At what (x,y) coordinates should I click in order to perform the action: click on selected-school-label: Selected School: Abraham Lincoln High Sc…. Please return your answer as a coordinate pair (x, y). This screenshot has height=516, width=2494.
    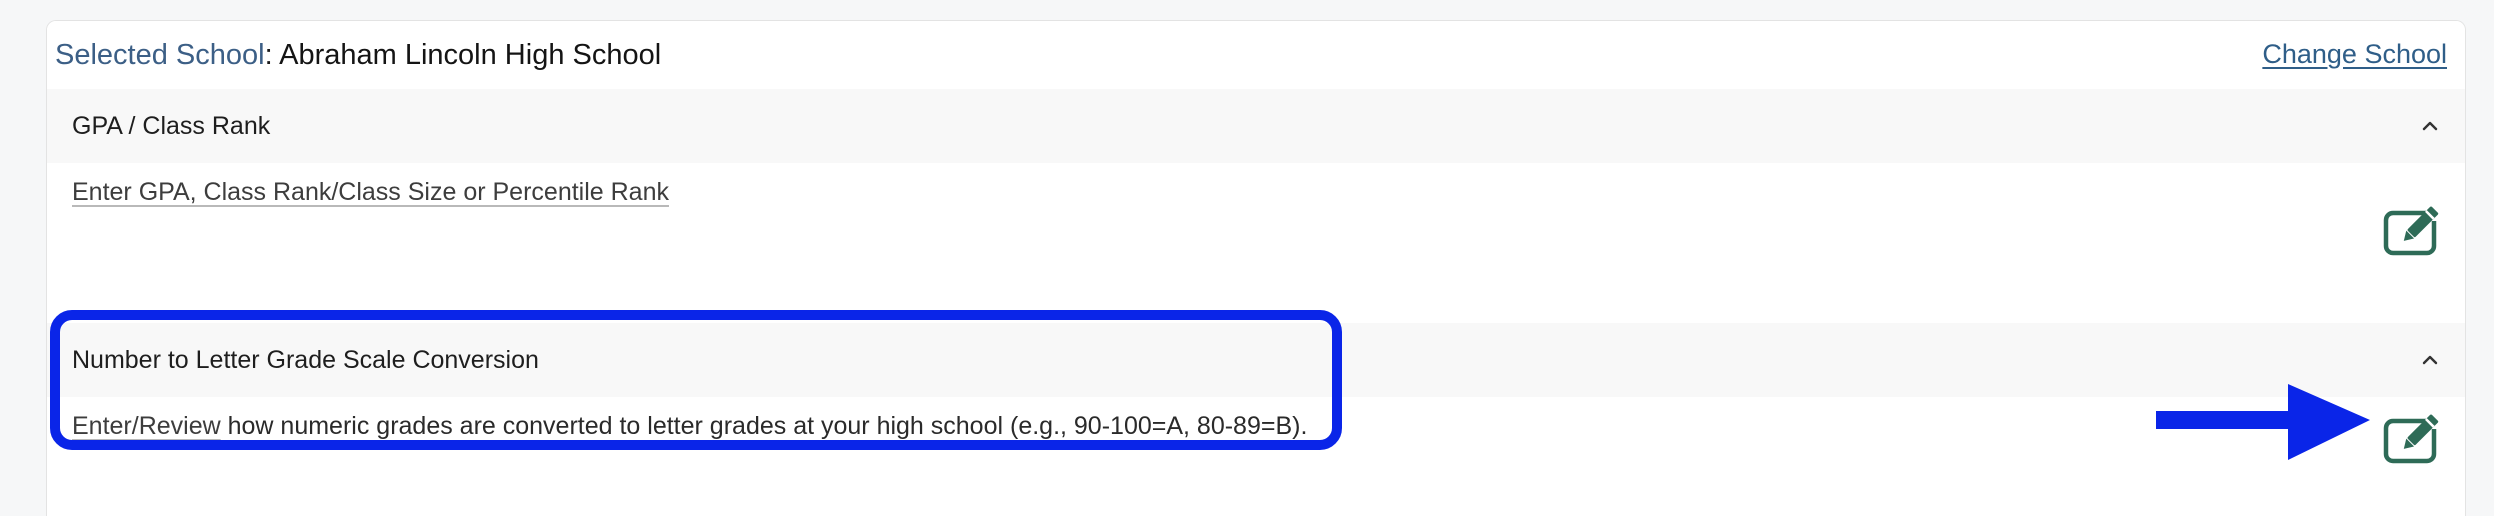
    Looking at the image, I should click on (358, 55).